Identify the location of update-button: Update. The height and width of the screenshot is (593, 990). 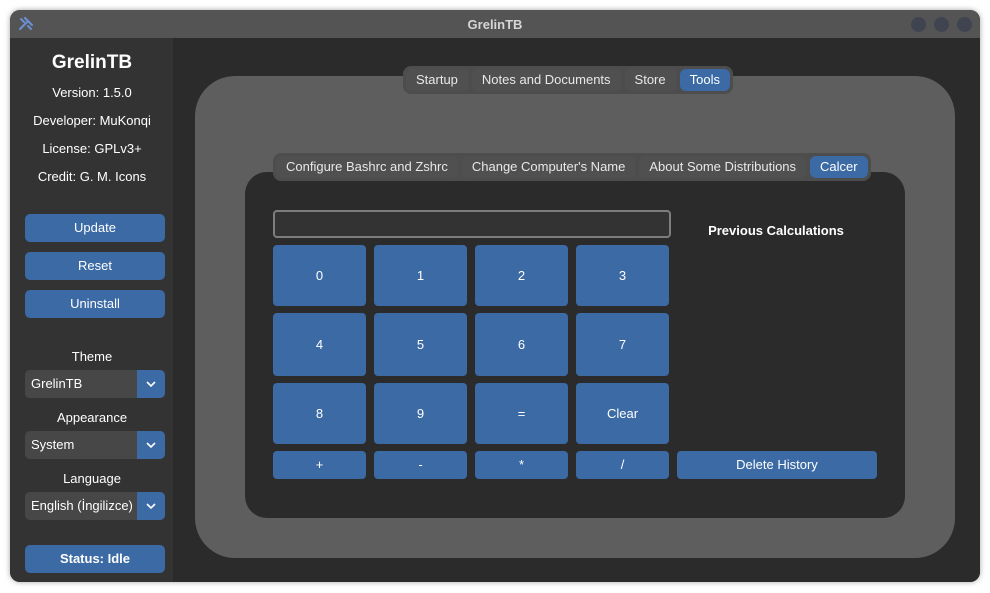
(95, 228).